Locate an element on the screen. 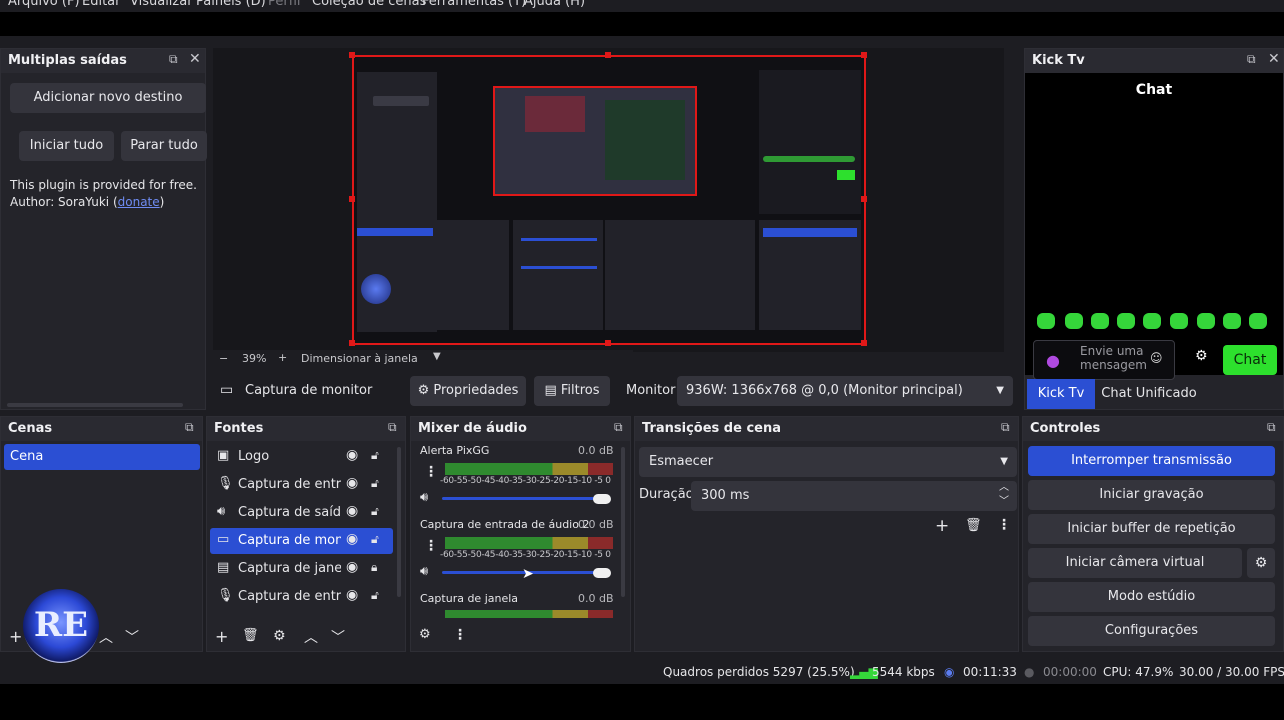 The height and width of the screenshot is (720, 1284). duration-spinbox: 300 ms ︿ ﹀ is located at coordinates (854, 496).